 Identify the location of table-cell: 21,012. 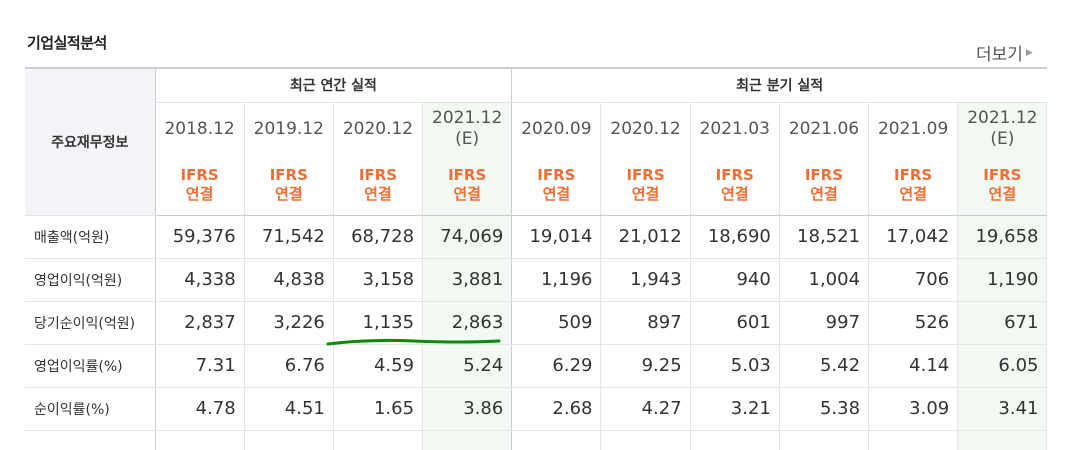
(645, 237).